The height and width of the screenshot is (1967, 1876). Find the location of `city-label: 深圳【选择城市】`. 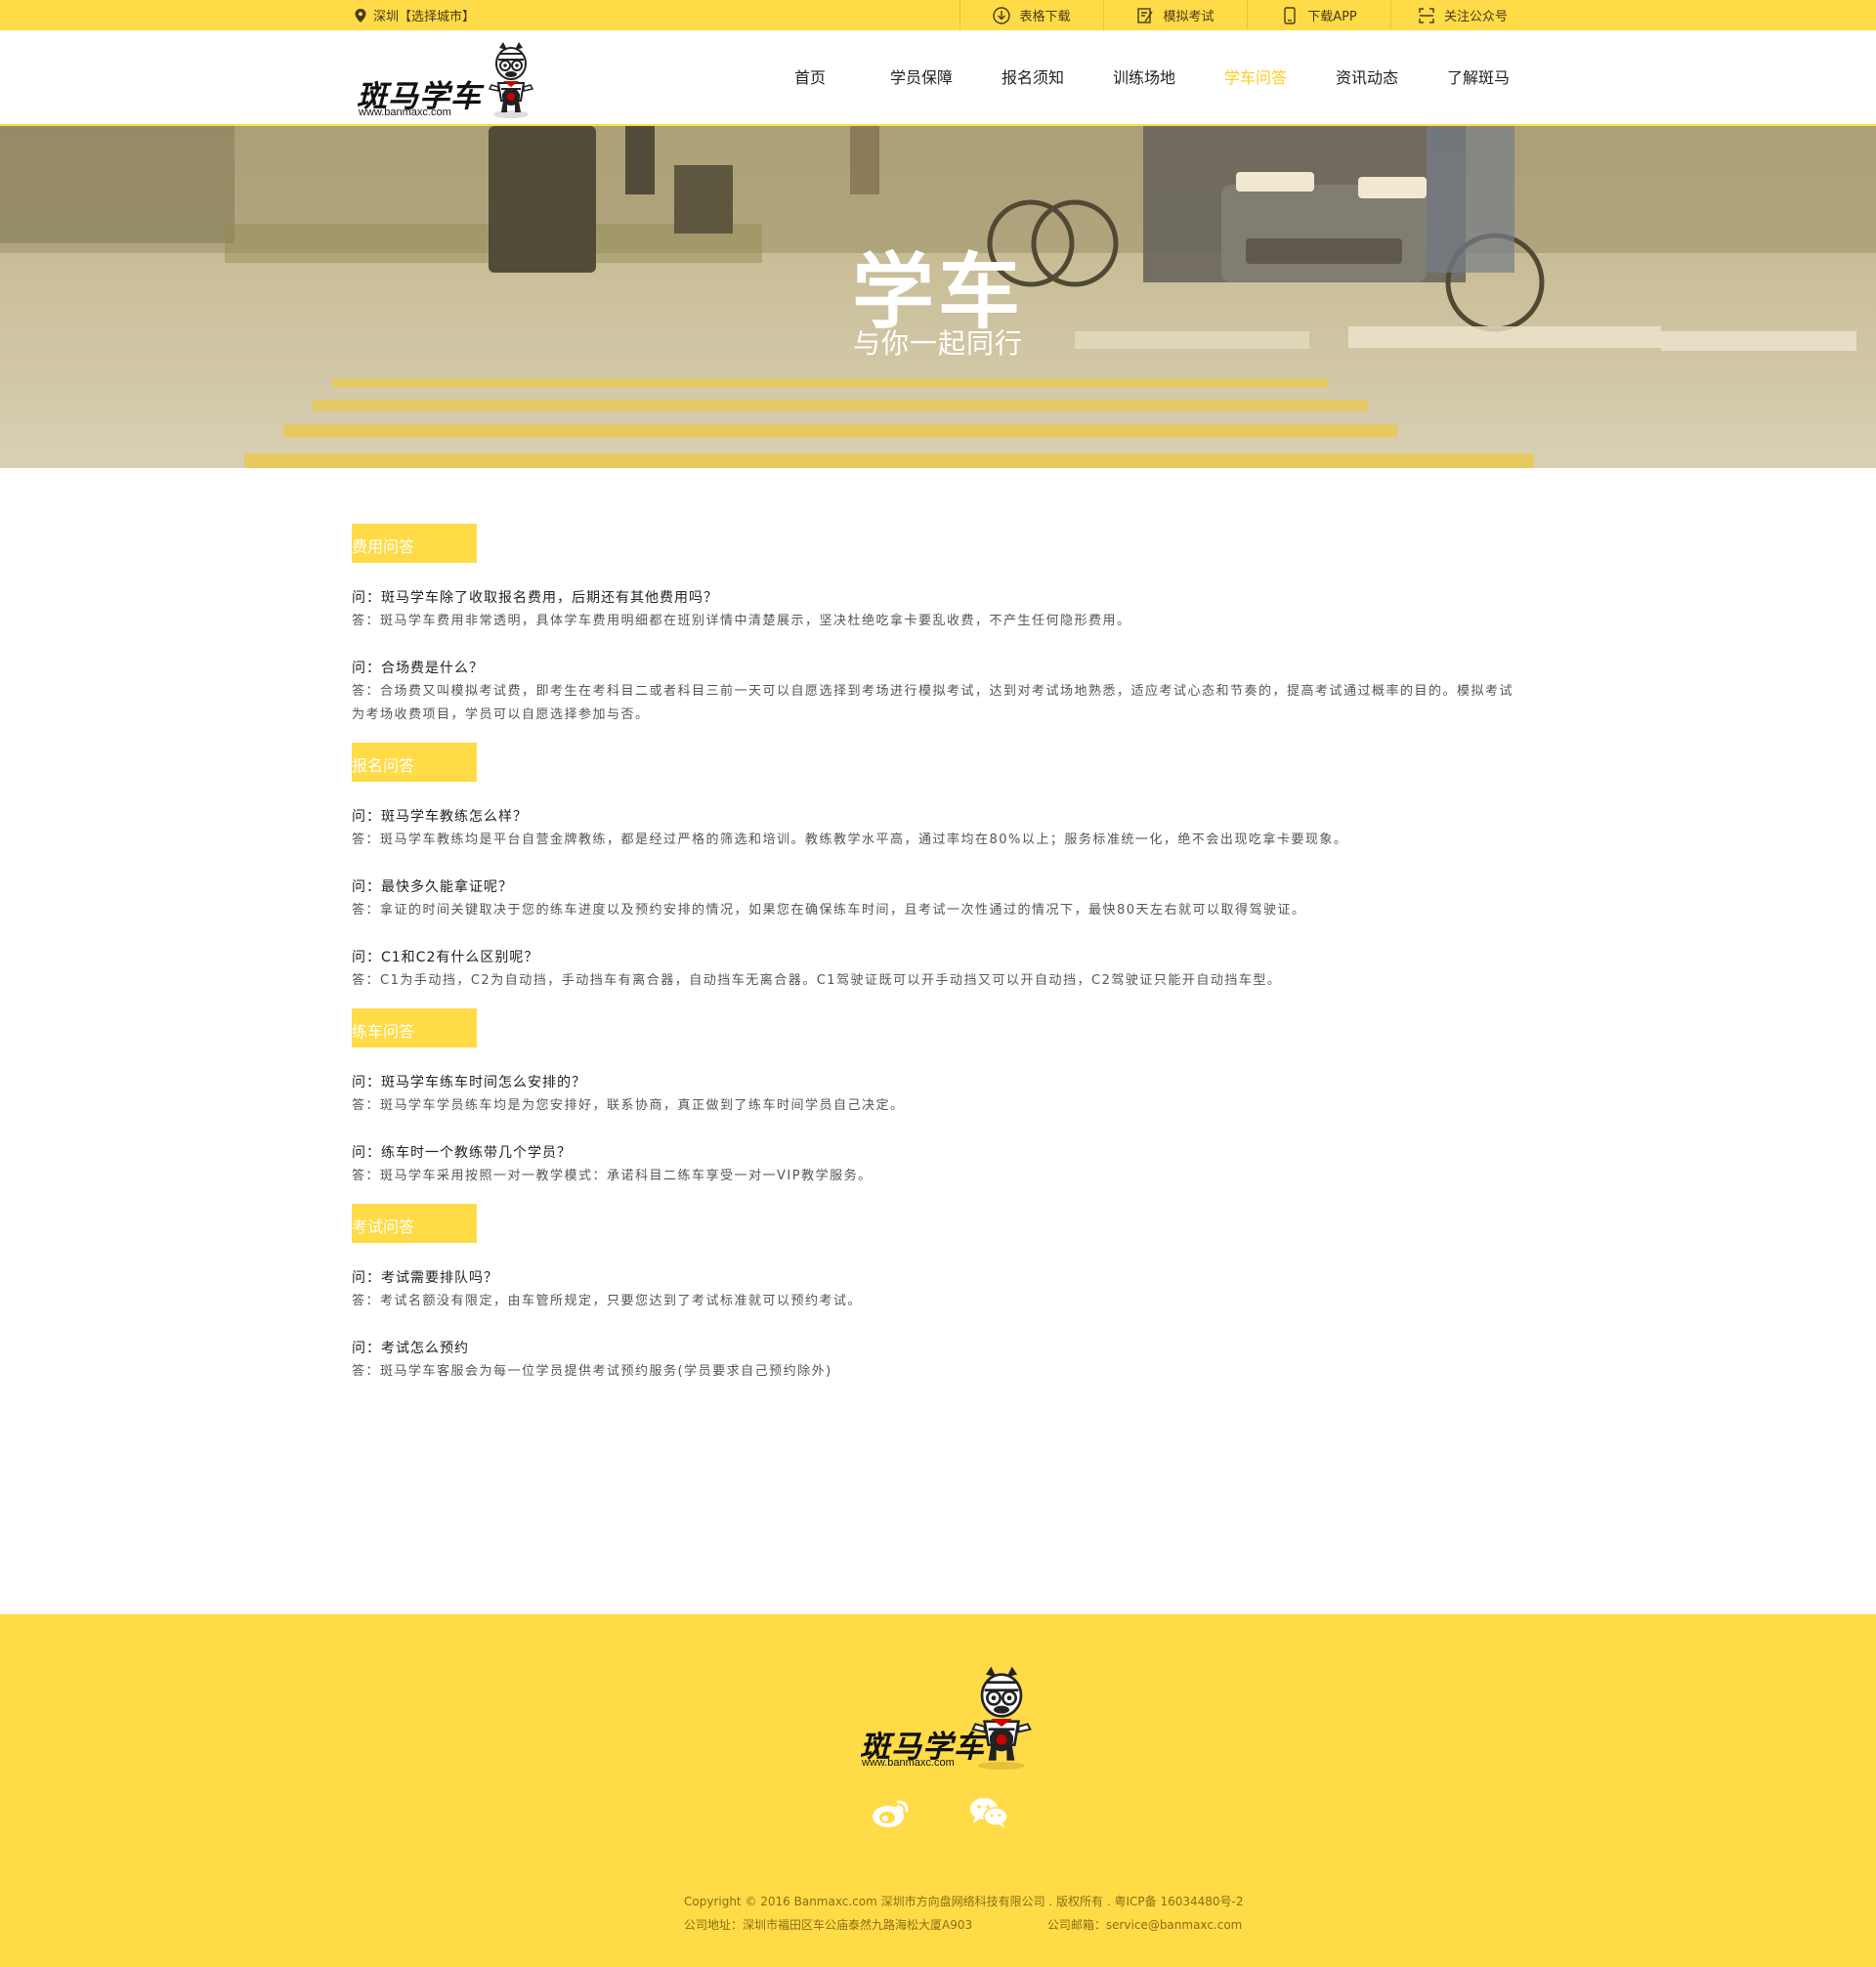

city-label: 深圳【选择城市】 is located at coordinates (424, 17).